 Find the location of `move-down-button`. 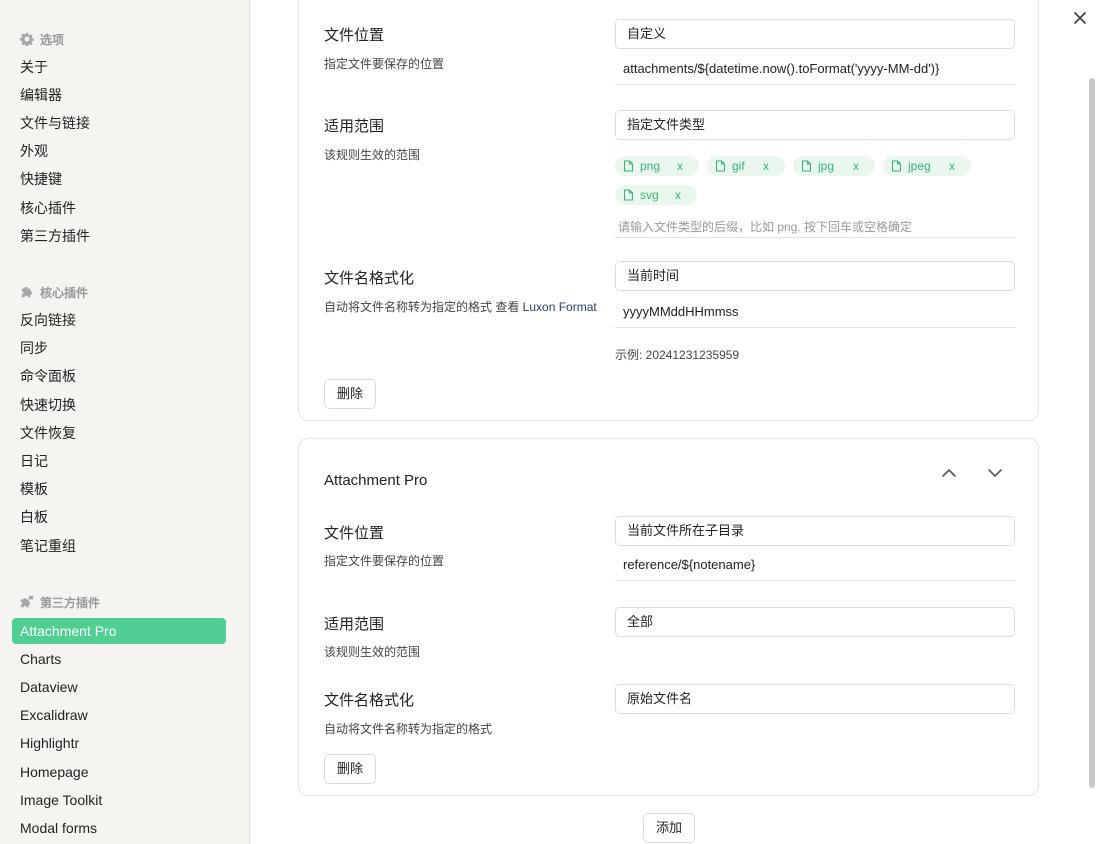

move-down-button is located at coordinates (995, 473).